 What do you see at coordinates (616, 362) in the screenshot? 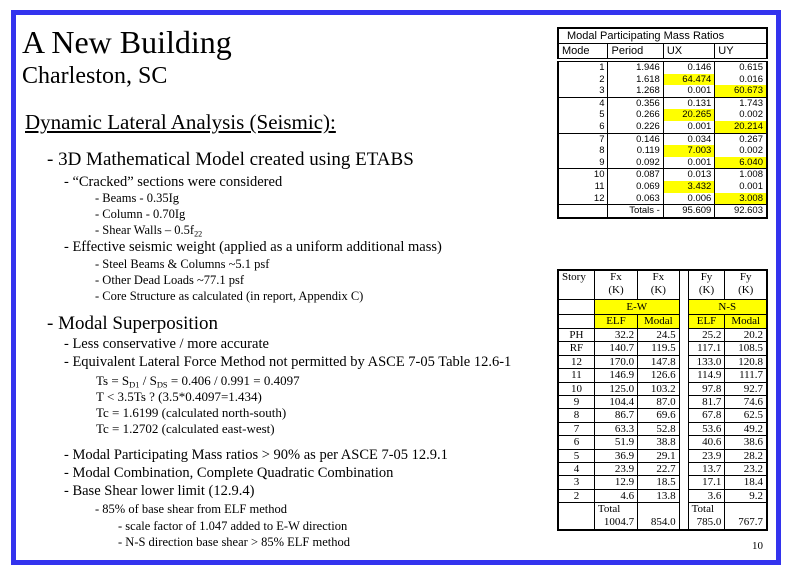
I see `ew-elf-cell: 170.0` at bounding box center [616, 362].